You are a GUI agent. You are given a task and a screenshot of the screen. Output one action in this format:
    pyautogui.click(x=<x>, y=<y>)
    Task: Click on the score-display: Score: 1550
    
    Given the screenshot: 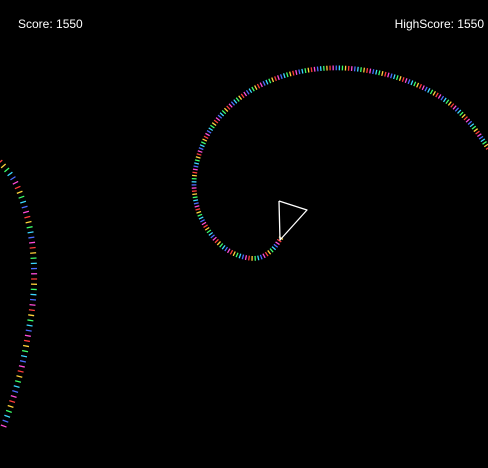 What is the action you would take?
    pyautogui.click(x=50, y=24)
    